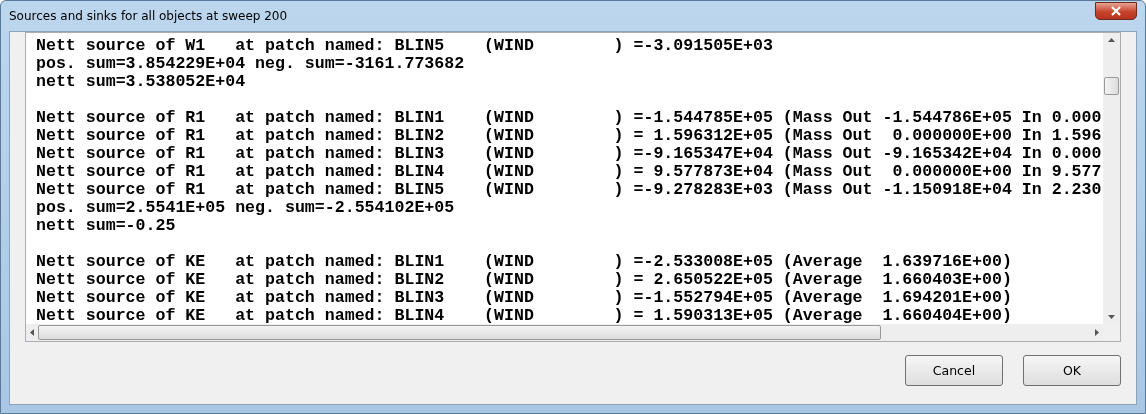  What do you see at coordinates (524, 262) in the screenshot?
I see `output-line: Nett source of KE at patch named: BLIN1 (WIND ) =-2.533008E+05 (Average 1.639716E+00)` at bounding box center [524, 262].